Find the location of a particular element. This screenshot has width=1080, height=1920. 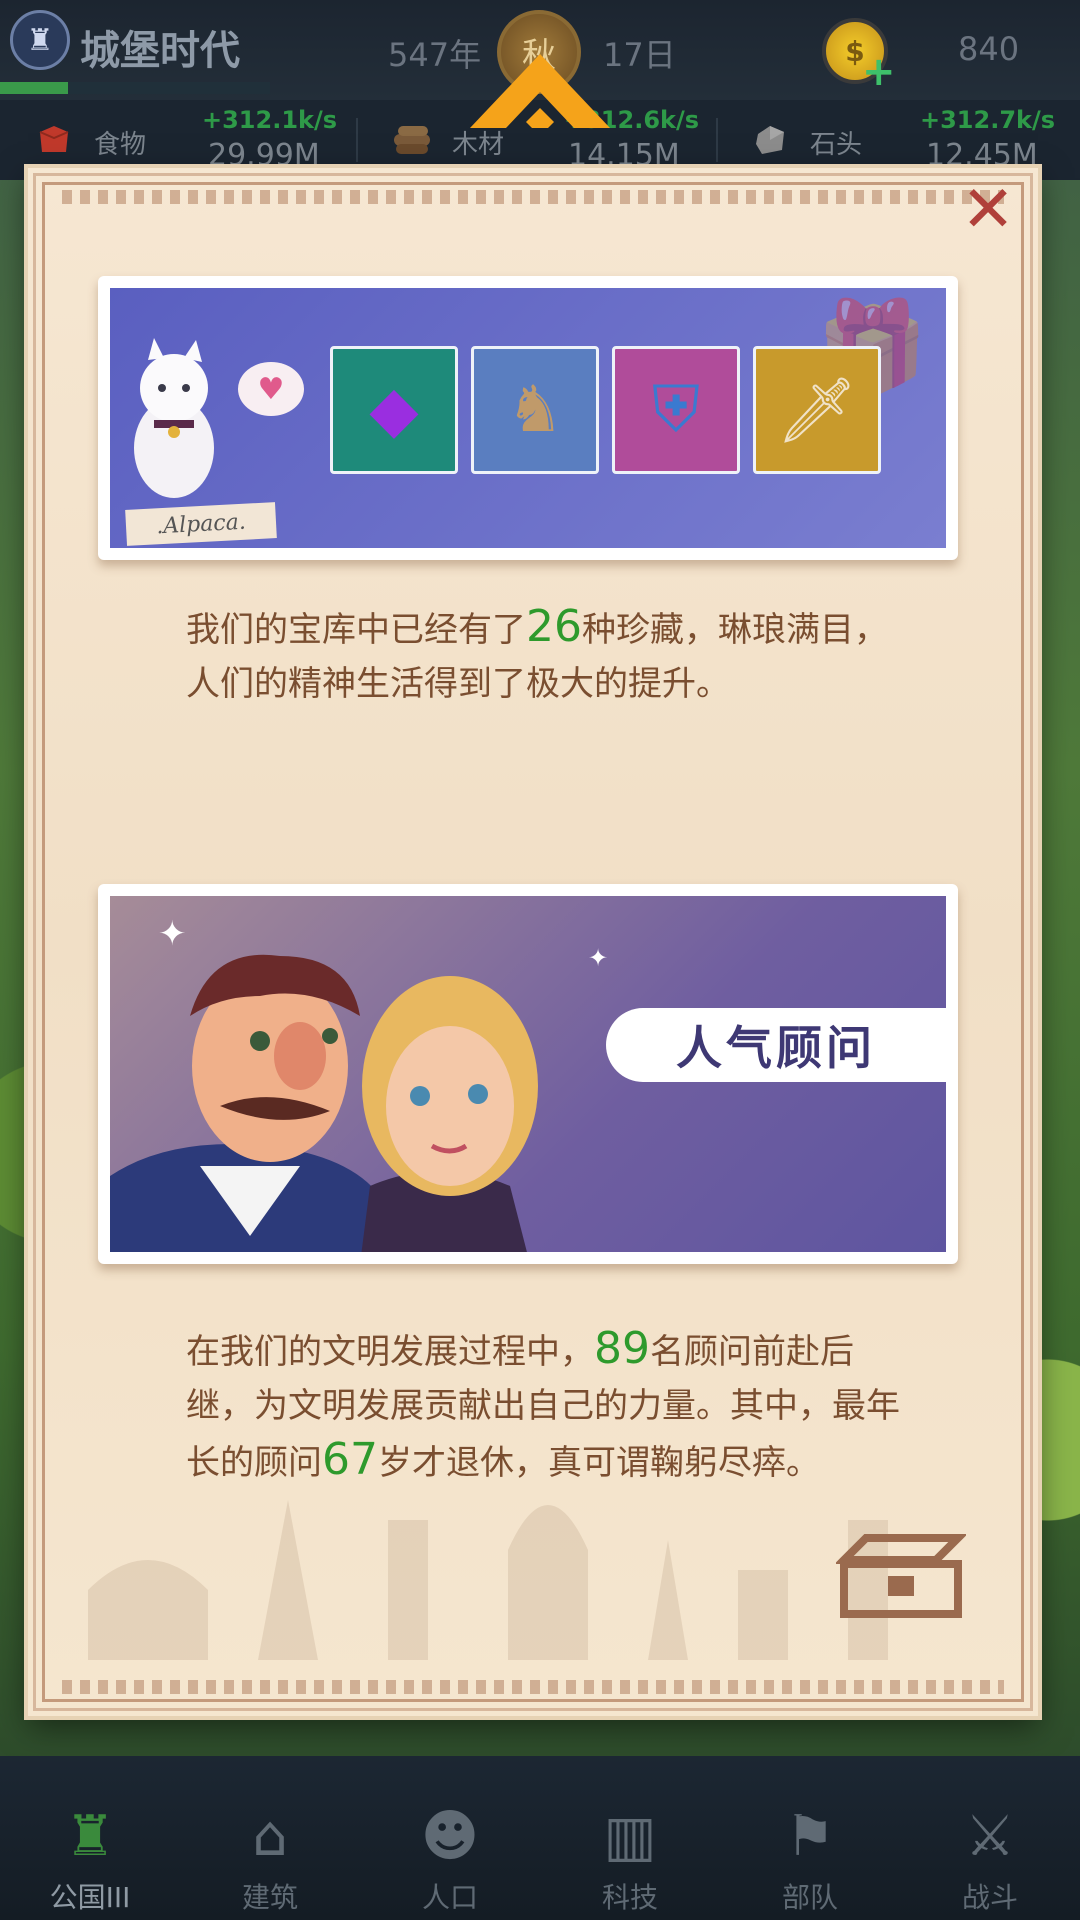

day-label: 17日 is located at coordinates (639, 55).